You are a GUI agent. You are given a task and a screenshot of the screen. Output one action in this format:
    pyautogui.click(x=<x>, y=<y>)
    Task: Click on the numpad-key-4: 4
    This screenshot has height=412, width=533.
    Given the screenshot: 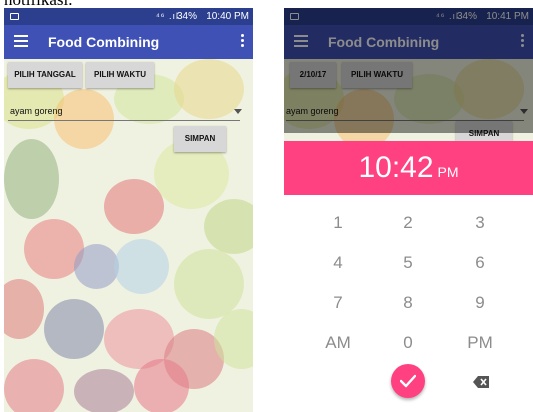 What is the action you would take?
    pyautogui.click(x=338, y=263)
    